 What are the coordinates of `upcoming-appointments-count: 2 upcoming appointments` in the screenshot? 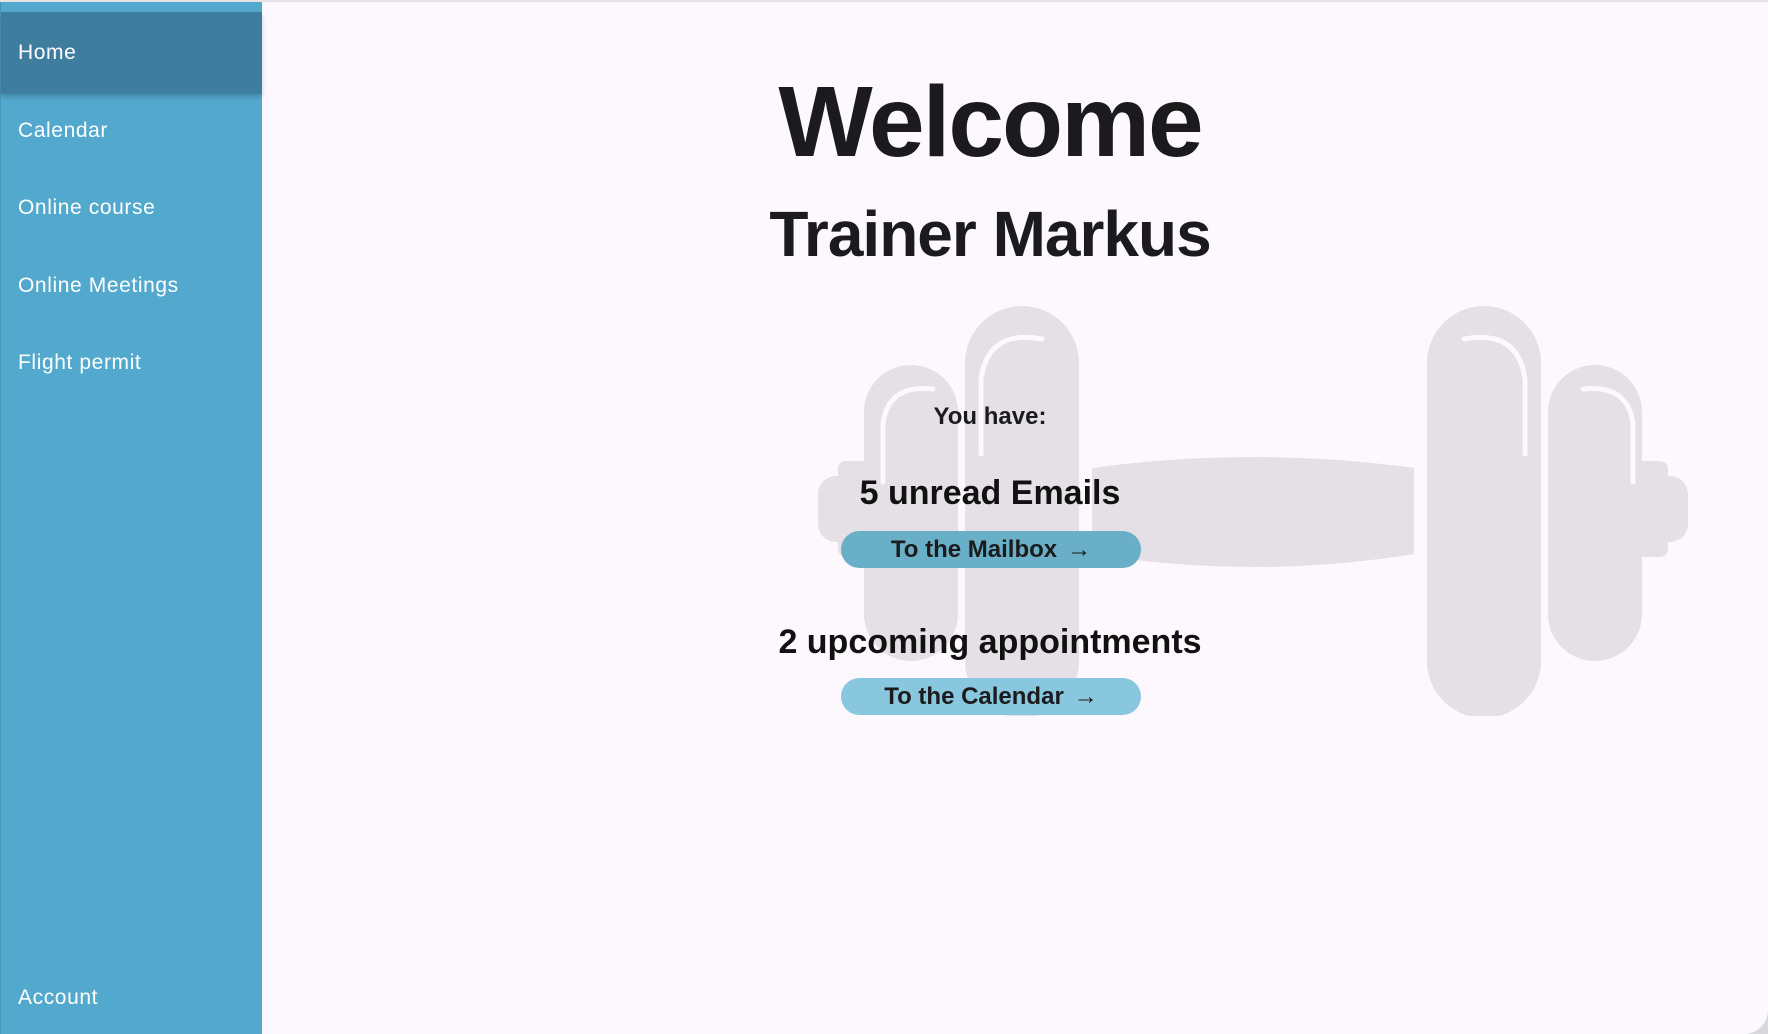 It's located at (990, 642).